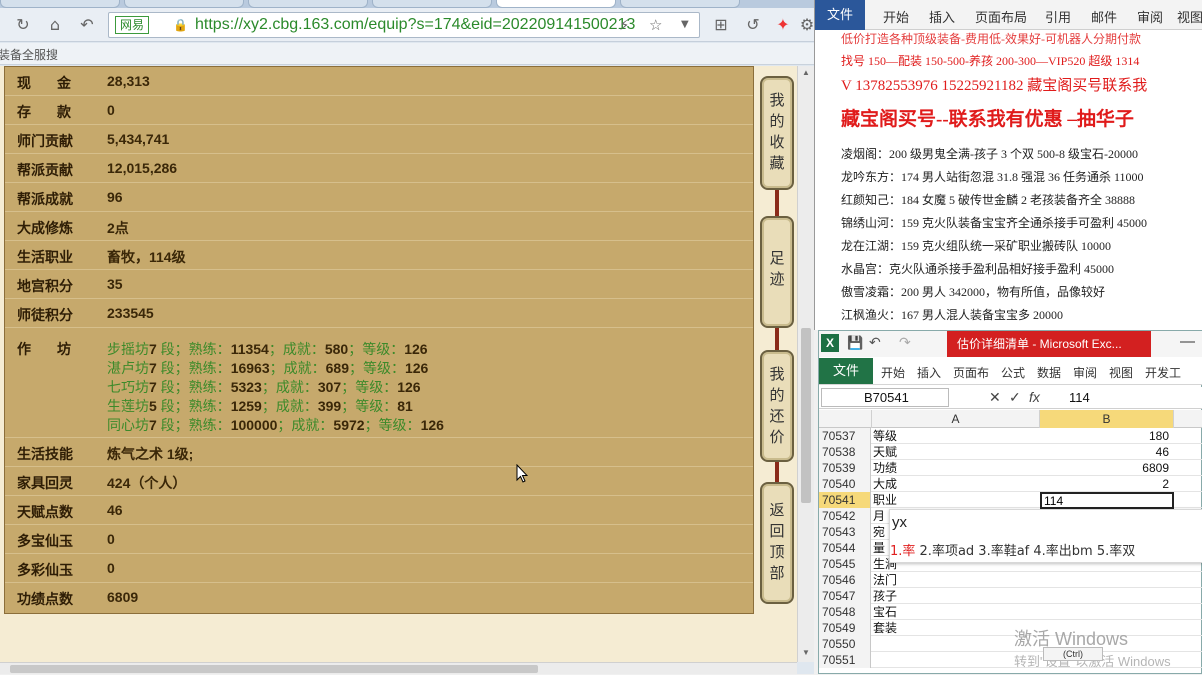  I want to click on ime-candidates: 1.率 2.率项ad 3.率鞋af 4.率出bm 5.率双, so click(1012, 549).